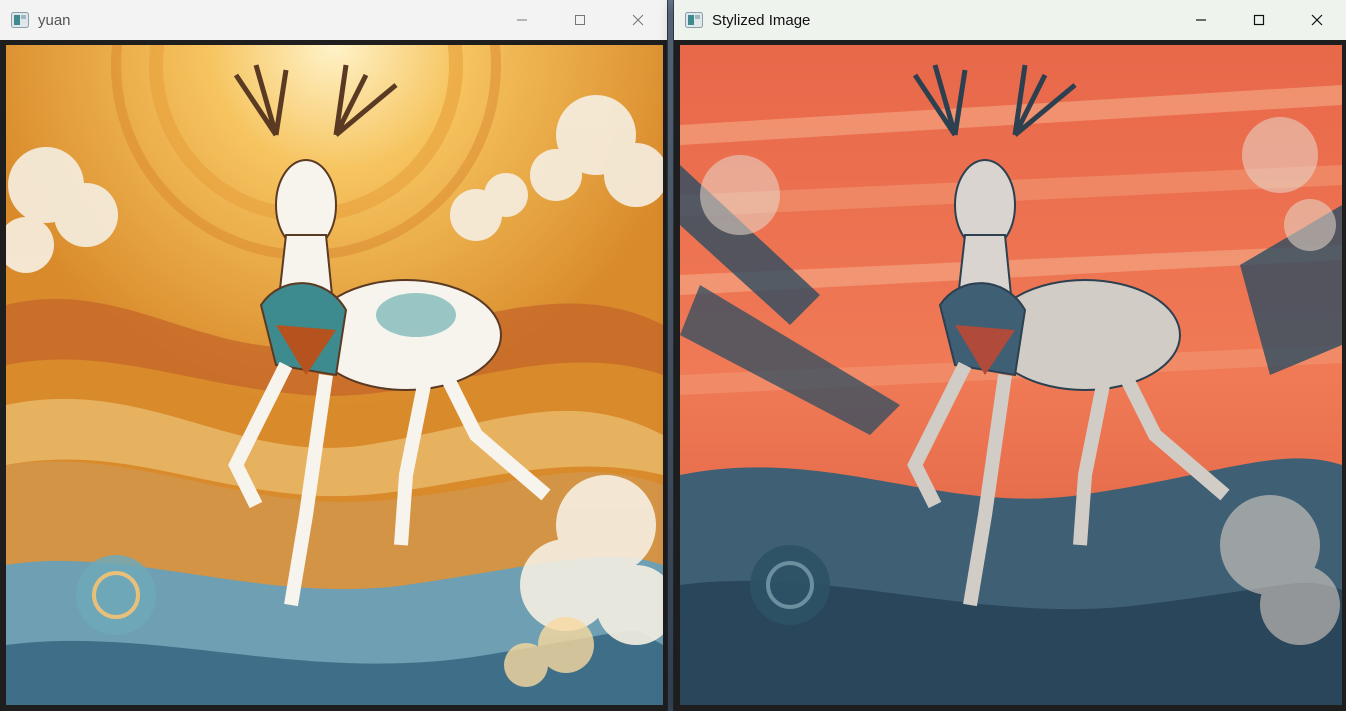 This screenshot has width=1346, height=711. What do you see at coordinates (761, 20) in the screenshot?
I see `window-title: Stylized Image` at bounding box center [761, 20].